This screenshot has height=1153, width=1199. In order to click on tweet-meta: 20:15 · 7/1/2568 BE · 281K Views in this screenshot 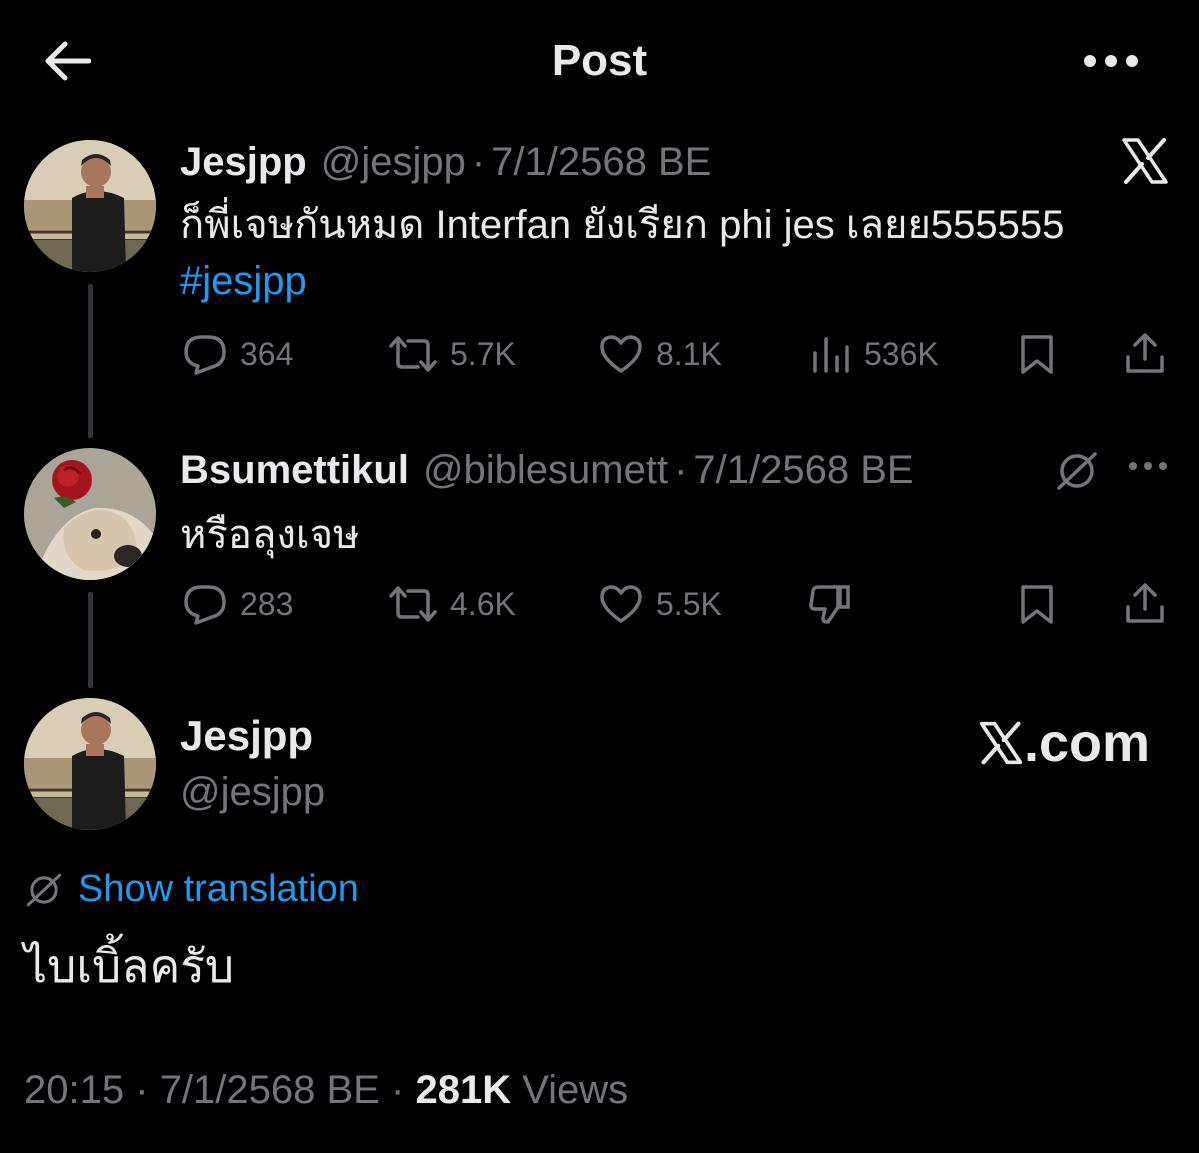, I will do `click(326, 1090)`.